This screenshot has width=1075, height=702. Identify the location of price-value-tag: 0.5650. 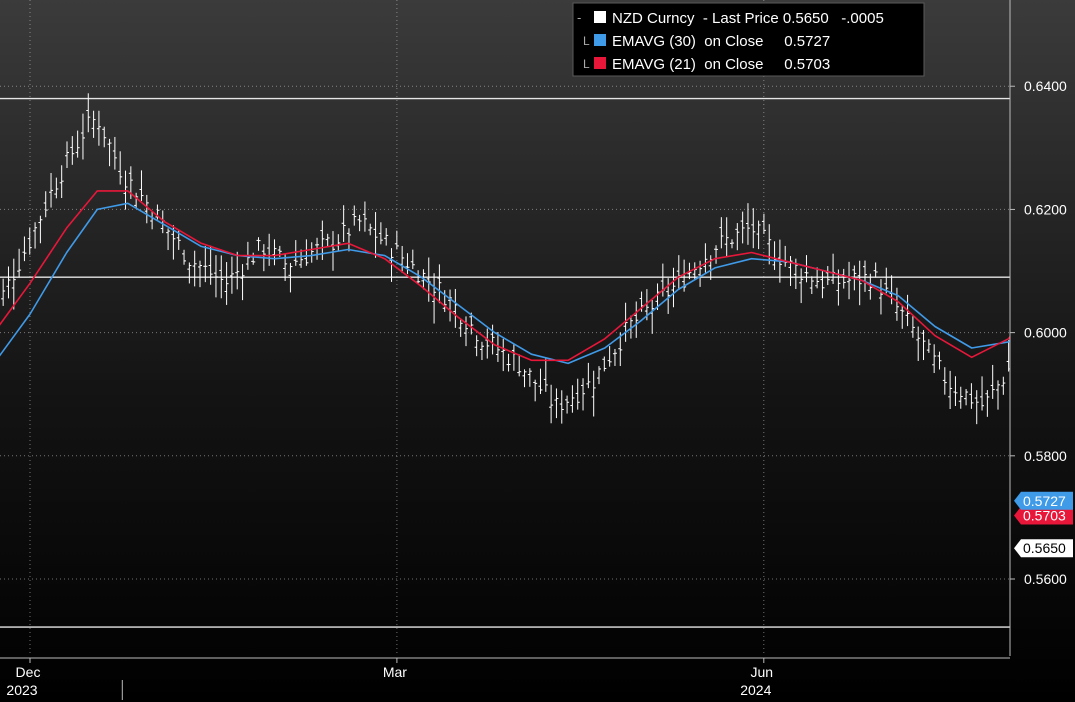
(1043, 548).